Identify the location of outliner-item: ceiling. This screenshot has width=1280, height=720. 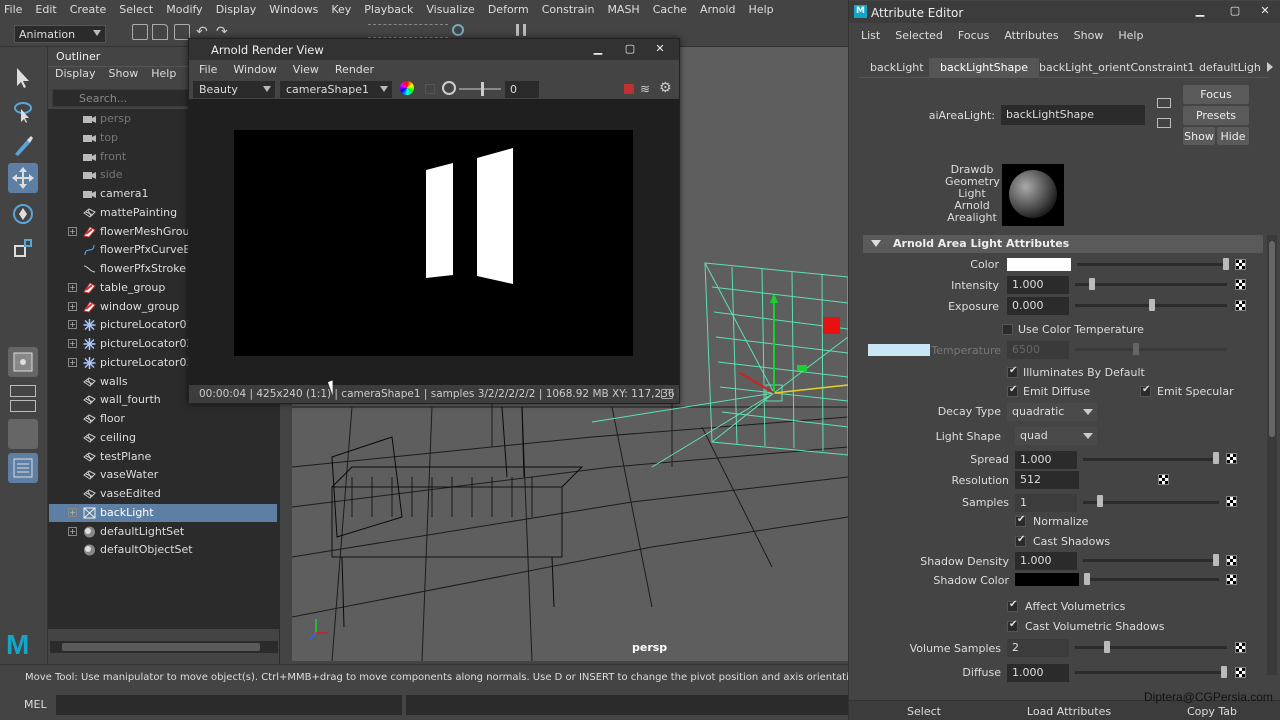
(163, 438).